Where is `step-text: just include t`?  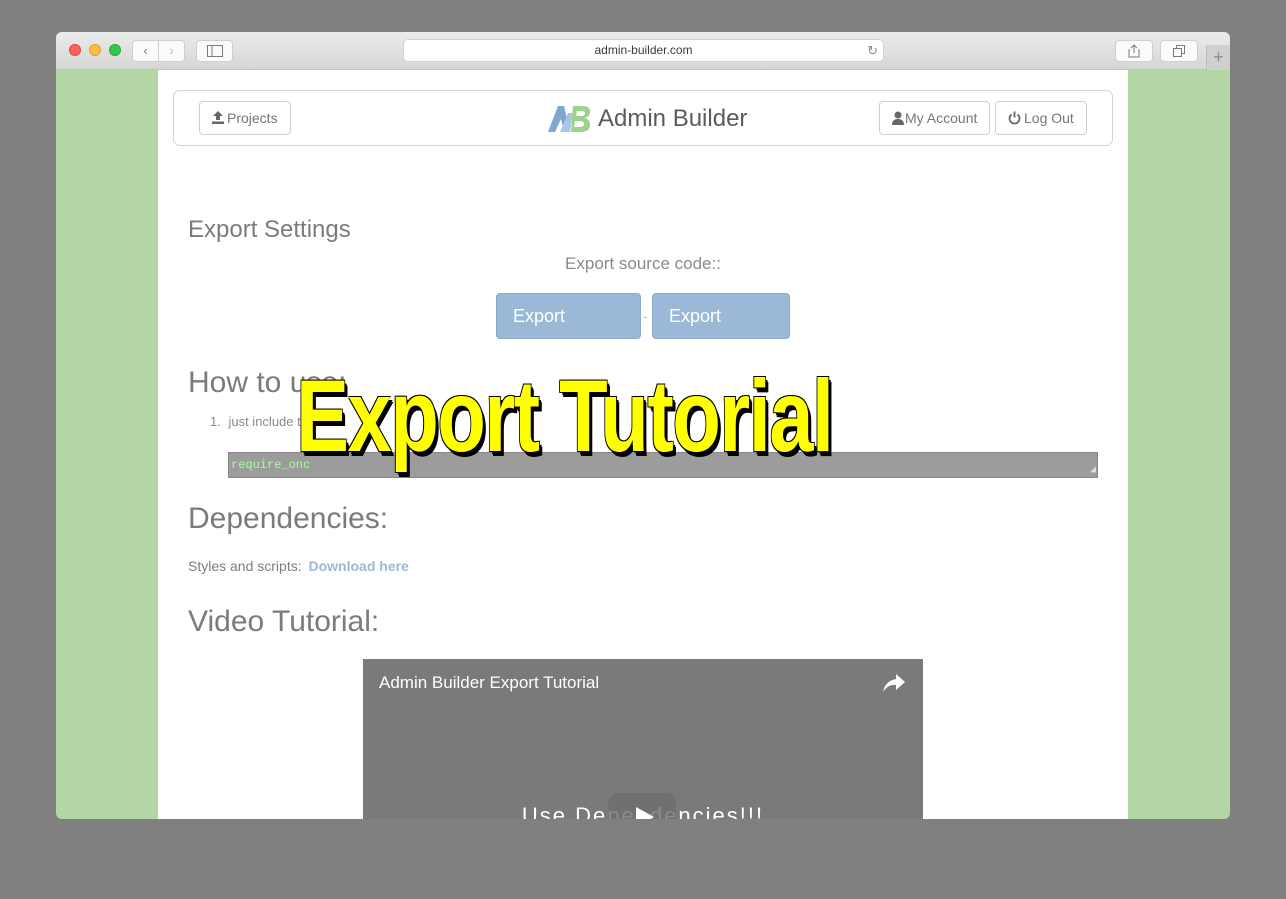
step-text: just include t is located at coordinates (264, 421).